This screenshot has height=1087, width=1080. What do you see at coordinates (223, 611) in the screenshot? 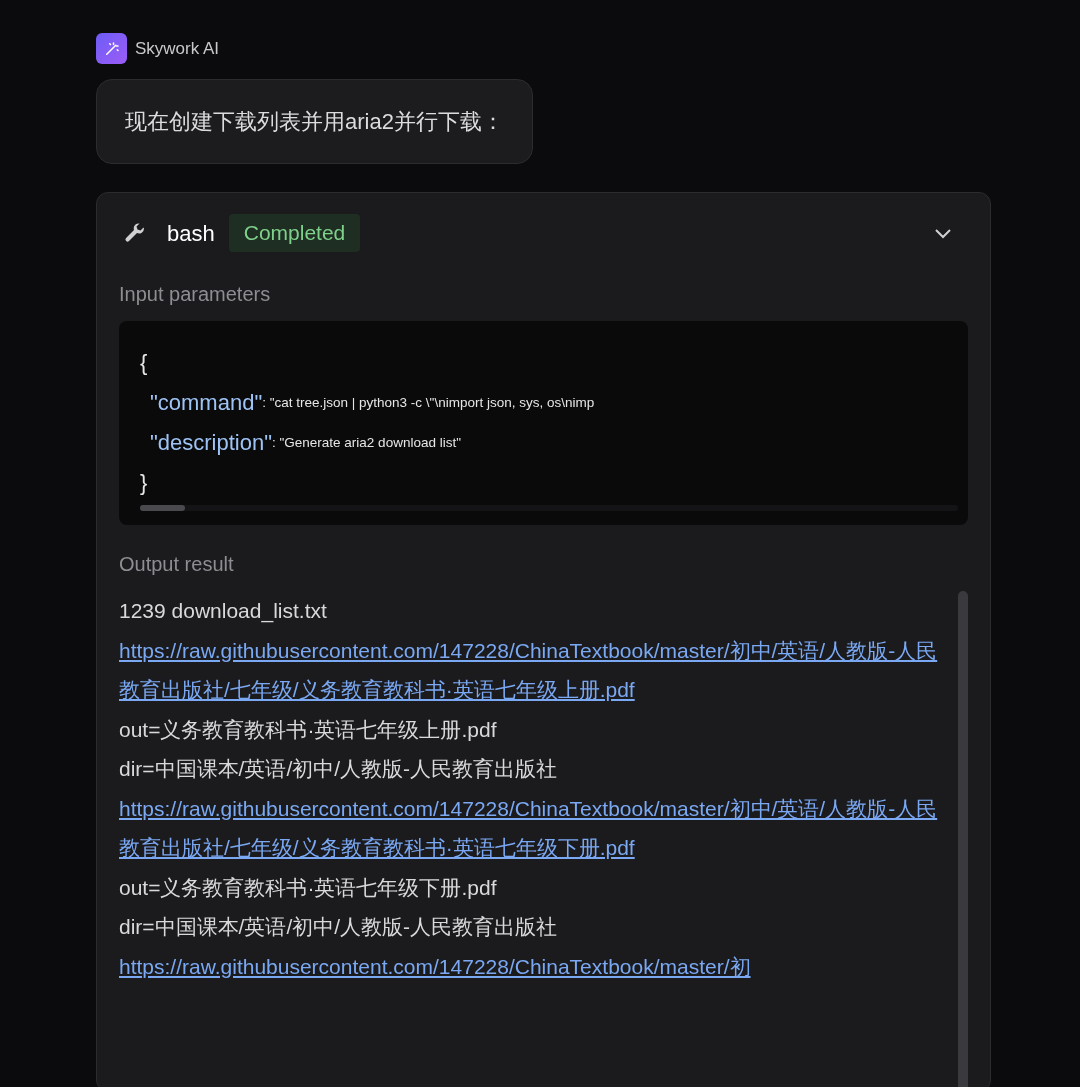
I see `output-line: 1239 download_list.txt` at bounding box center [223, 611].